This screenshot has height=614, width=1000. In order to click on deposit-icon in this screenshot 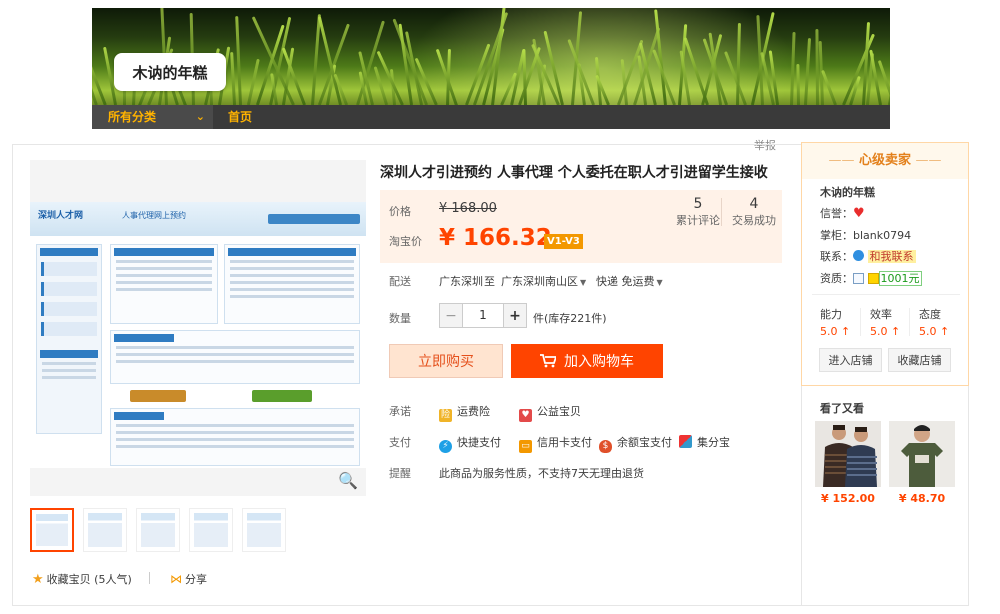, I will do `click(873, 278)`.